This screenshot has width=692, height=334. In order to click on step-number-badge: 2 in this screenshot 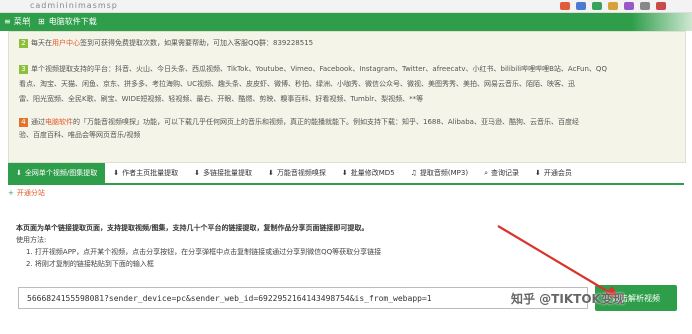, I will do `click(23, 43)`.